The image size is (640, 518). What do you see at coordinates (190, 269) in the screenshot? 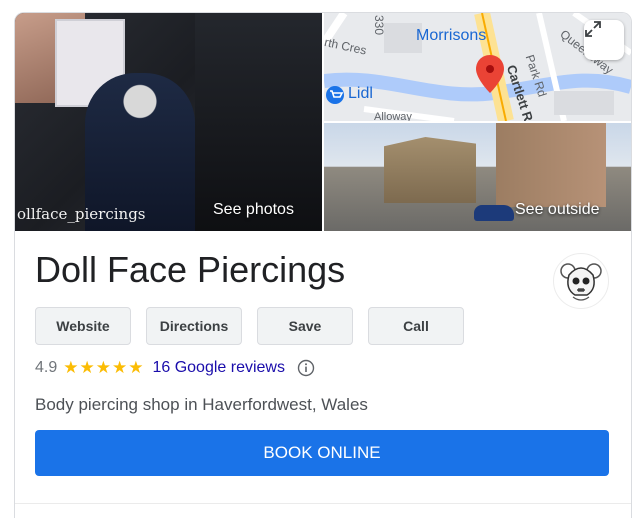
I see `business-name: Doll Face Piercings` at bounding box center [190, 269].